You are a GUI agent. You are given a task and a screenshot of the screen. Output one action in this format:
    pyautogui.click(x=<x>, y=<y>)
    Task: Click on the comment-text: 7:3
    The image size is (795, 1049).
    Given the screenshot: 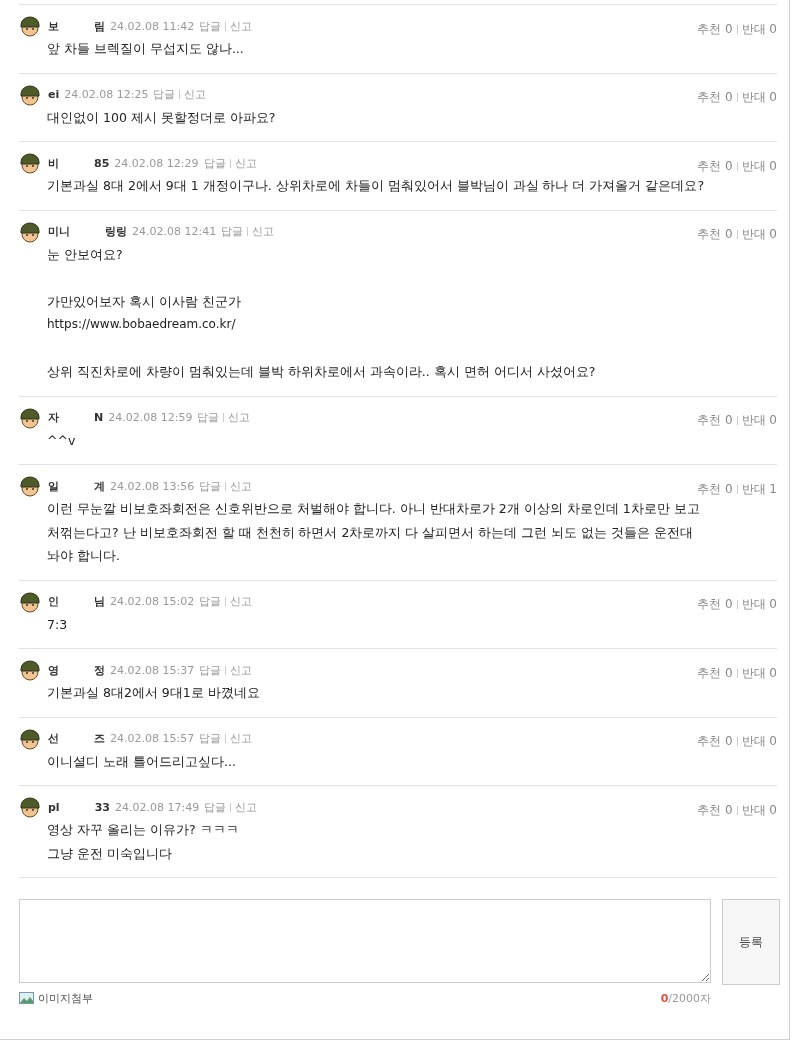 What is the action you would take?
    pyautogui.click(x=58, y=624)
    